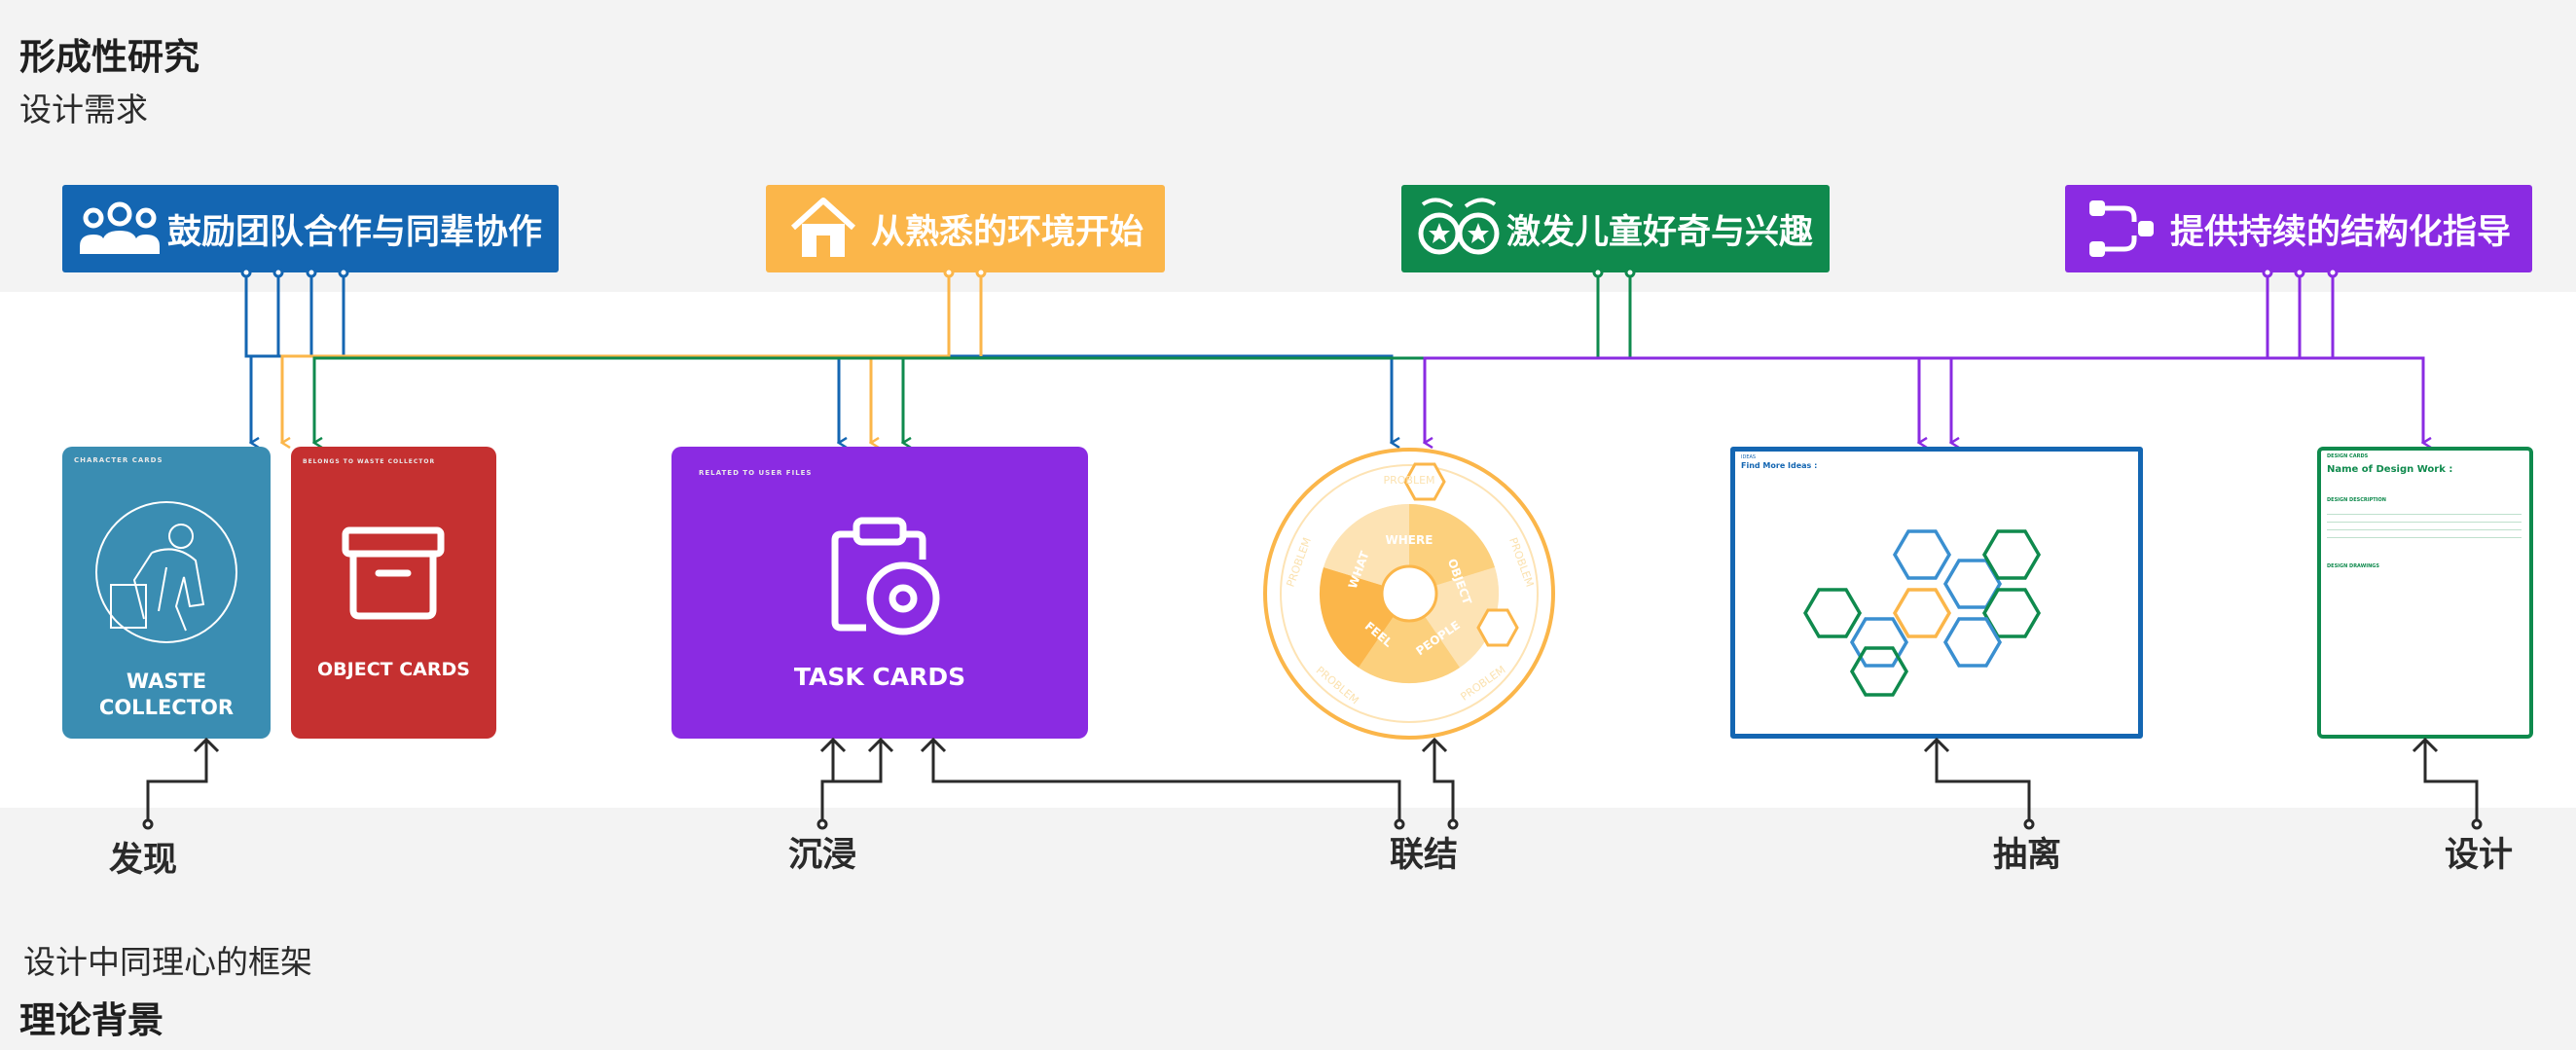 Image resolution: width=2576 pixels, height=1050 pixels. I want to click on stage-connectors, so click(1312, 784).